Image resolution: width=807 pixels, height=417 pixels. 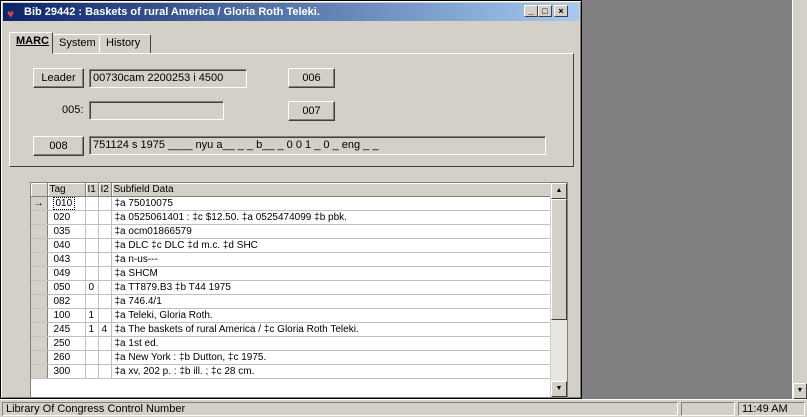 I want to click on table-row: 260 ‡a New York : ‡b Dutton, ‡c 1975., so click(x=291, y=357).